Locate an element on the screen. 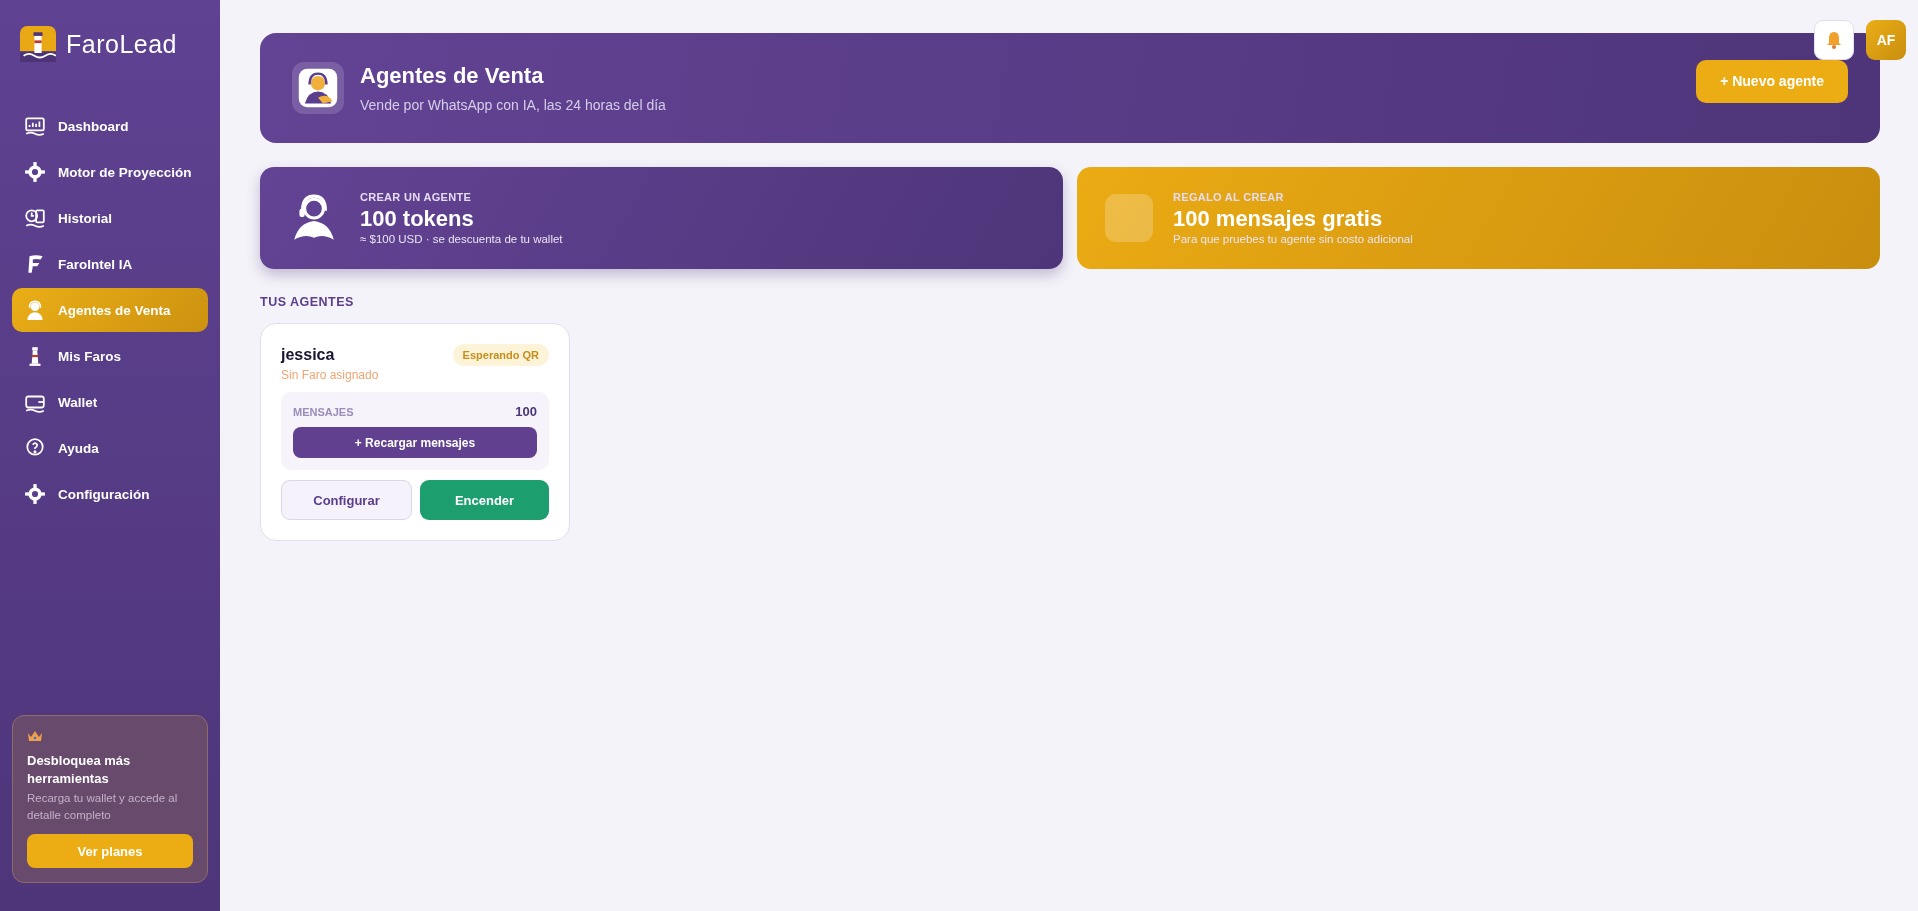  nav-item: Motor de Proyección is located at coordinates (110, 172).